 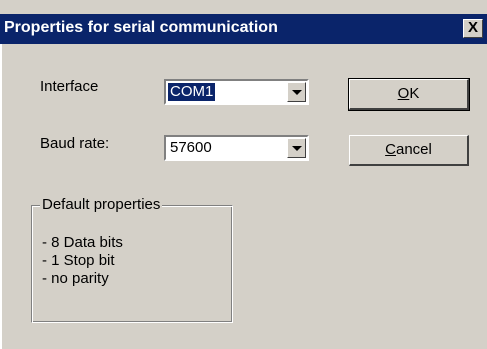 I want to click on close-button: X, so click(x=473, y=28).